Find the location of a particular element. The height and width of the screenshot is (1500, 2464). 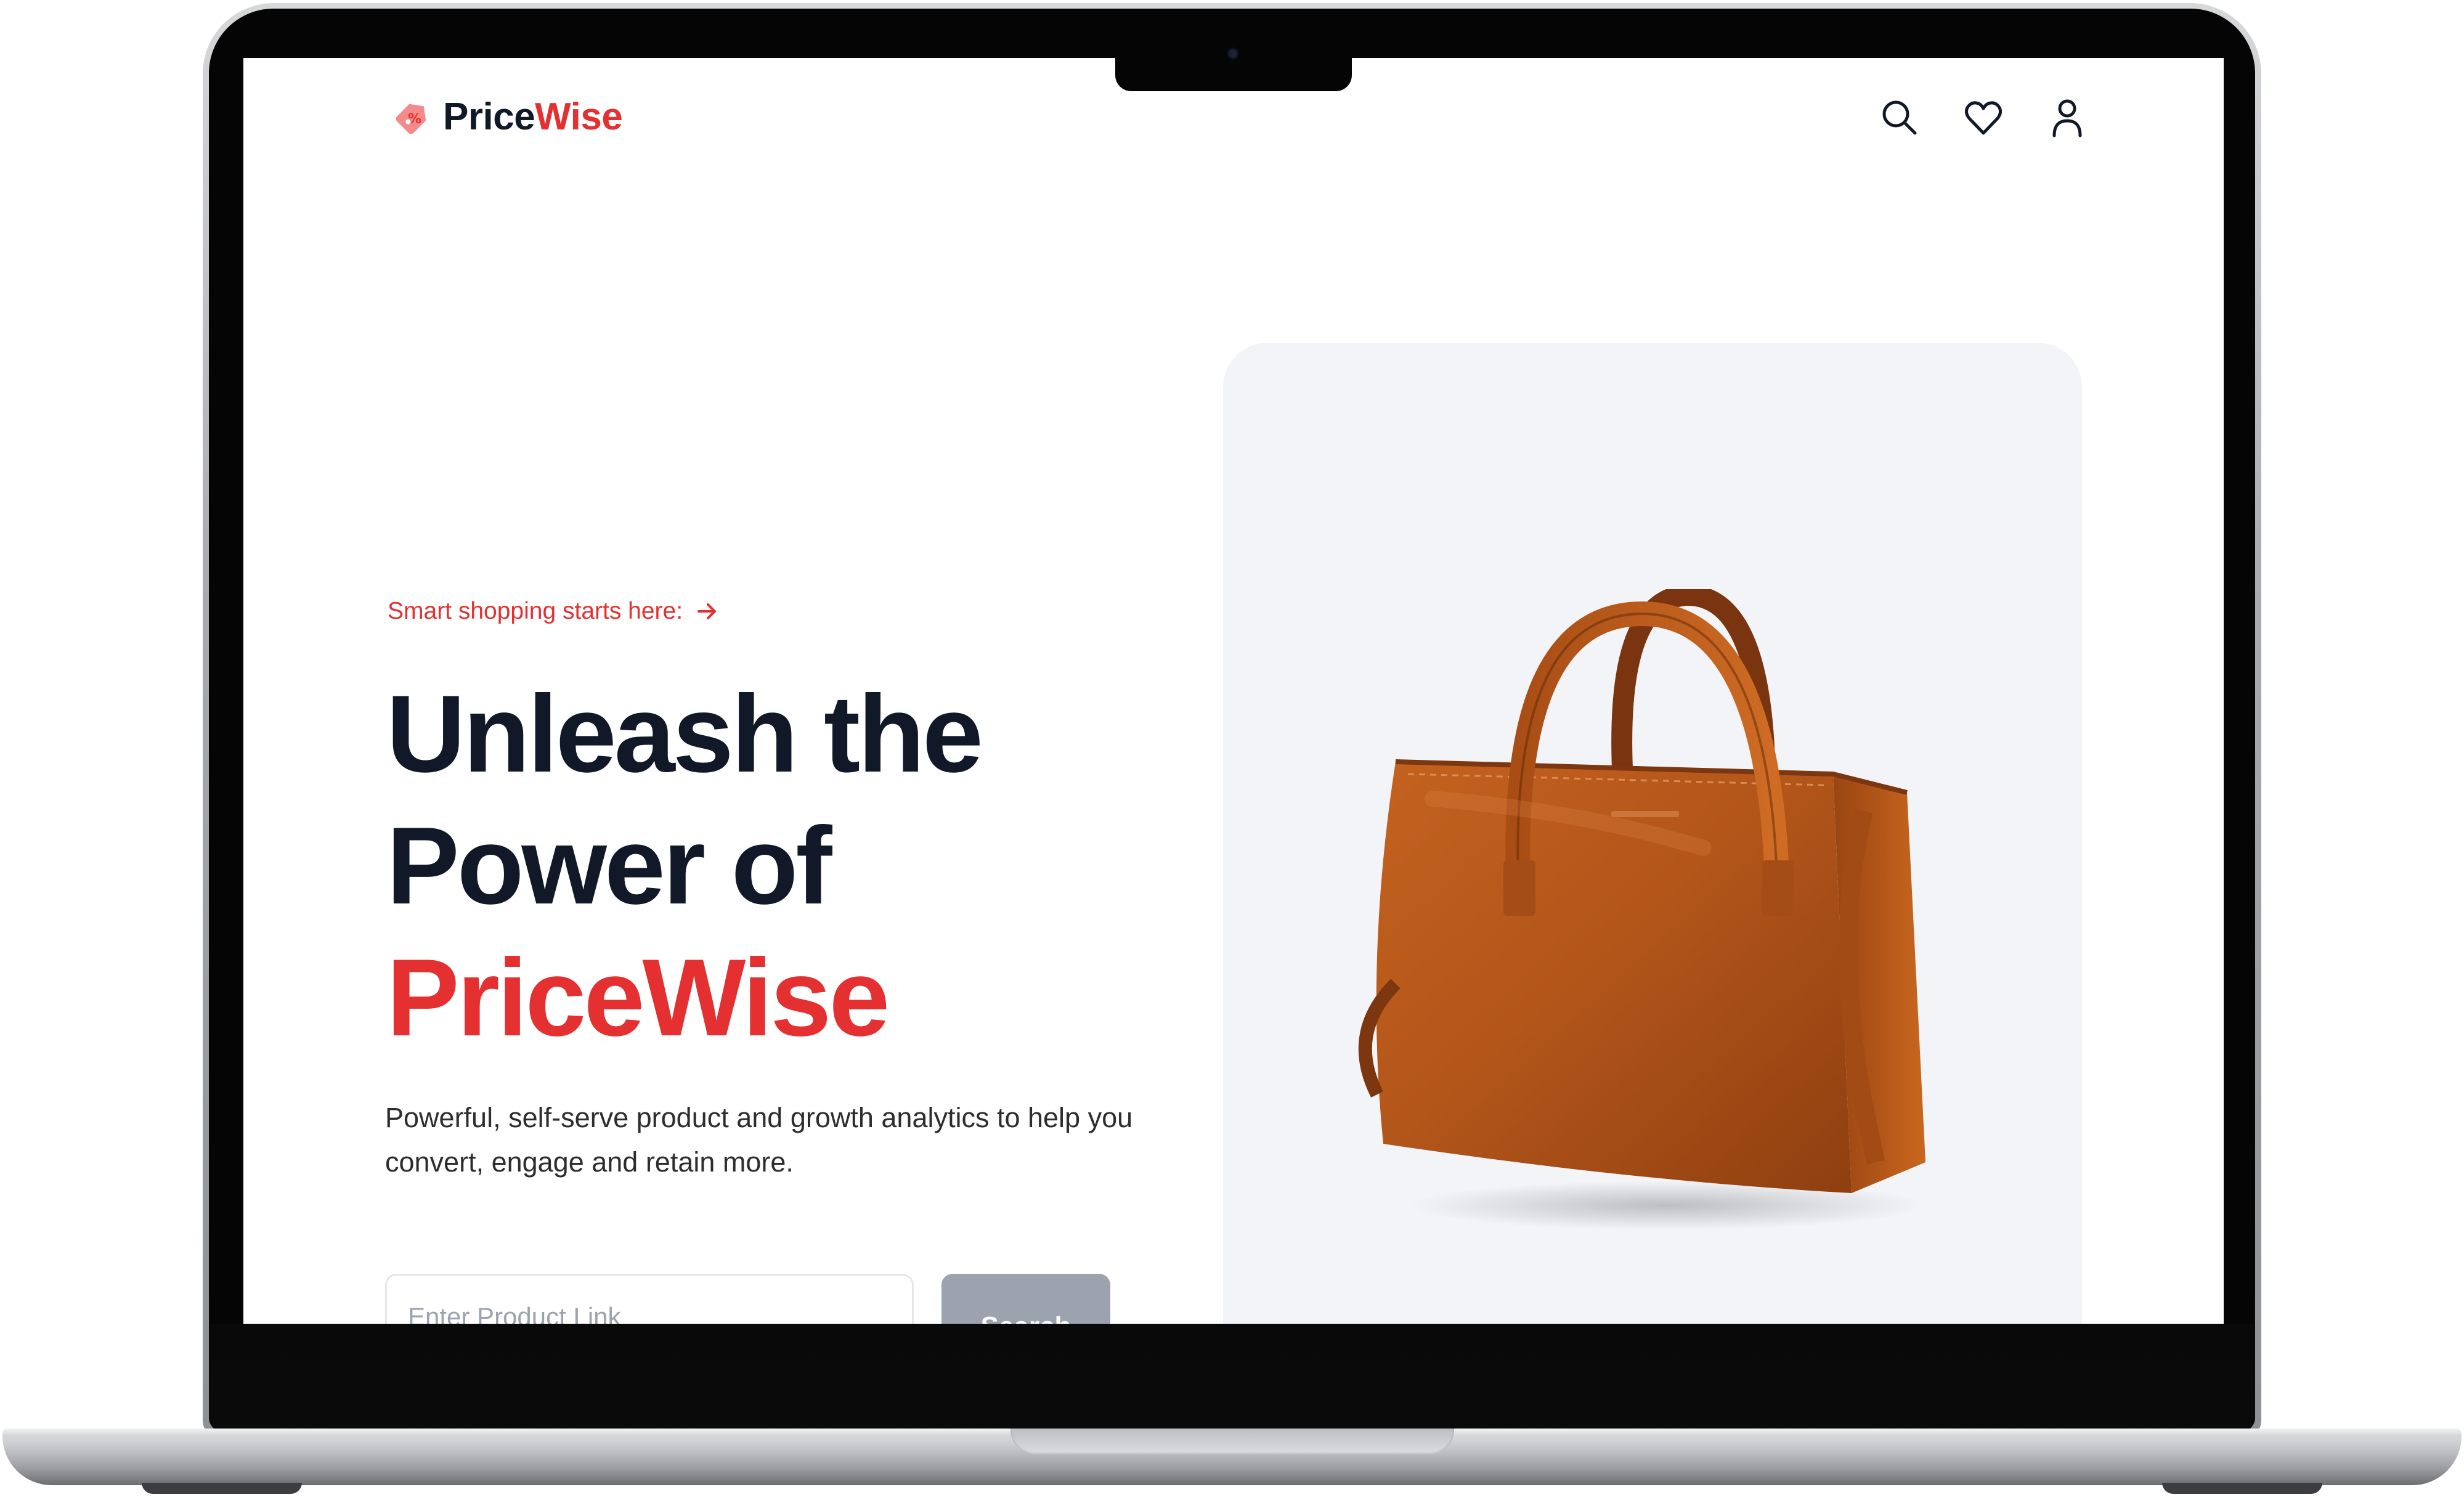

user-icon is located at coordinates (2067, 118).